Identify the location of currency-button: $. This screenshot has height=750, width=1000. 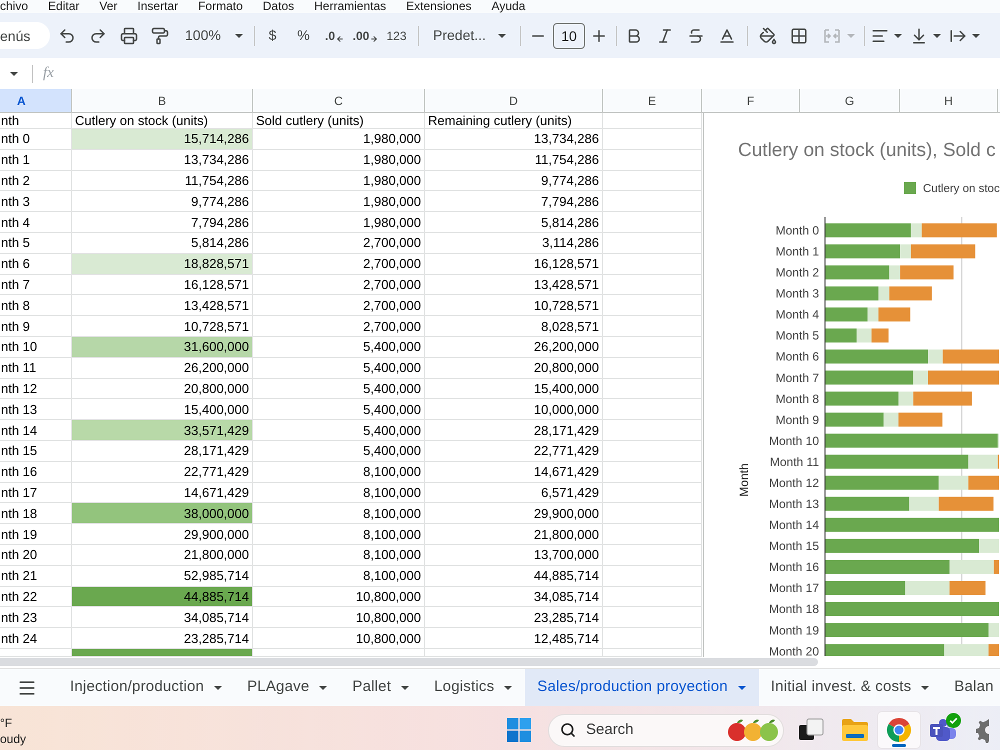
(272, 36).